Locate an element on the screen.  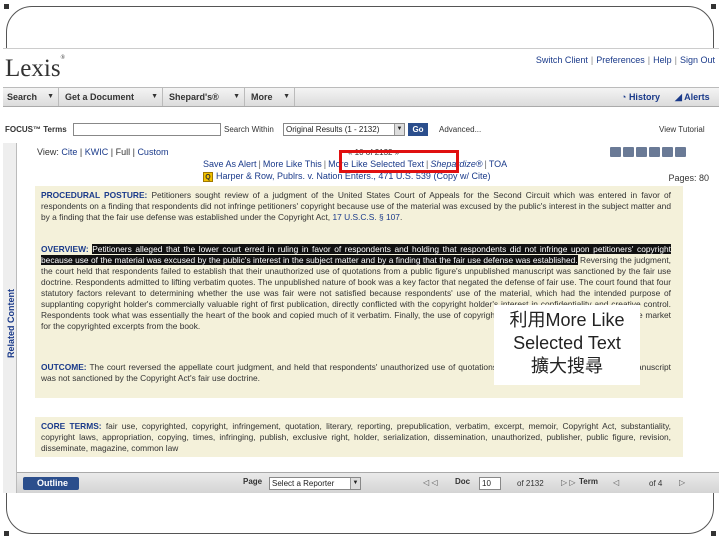
lexis-logo: Lexis® is located at coordinates (35, 69).